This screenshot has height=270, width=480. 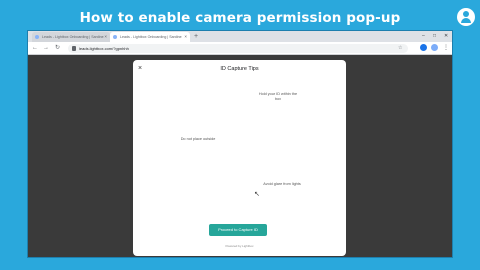 I want to click on address-bar: ← → ↻ leads.lightbox.com/?gpnhhh ☆ ⋮, so click(x=240, y=48).